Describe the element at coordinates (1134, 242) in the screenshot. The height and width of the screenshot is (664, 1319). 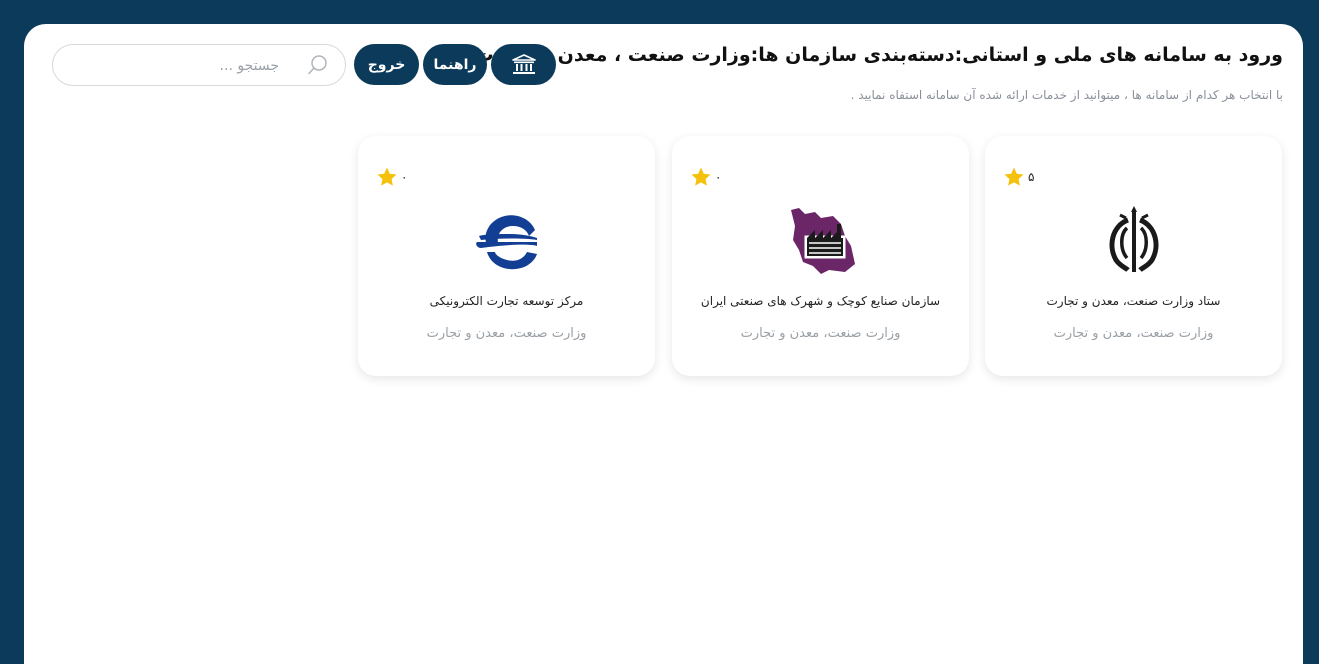
I see `iran-emblem-icon` at that location.